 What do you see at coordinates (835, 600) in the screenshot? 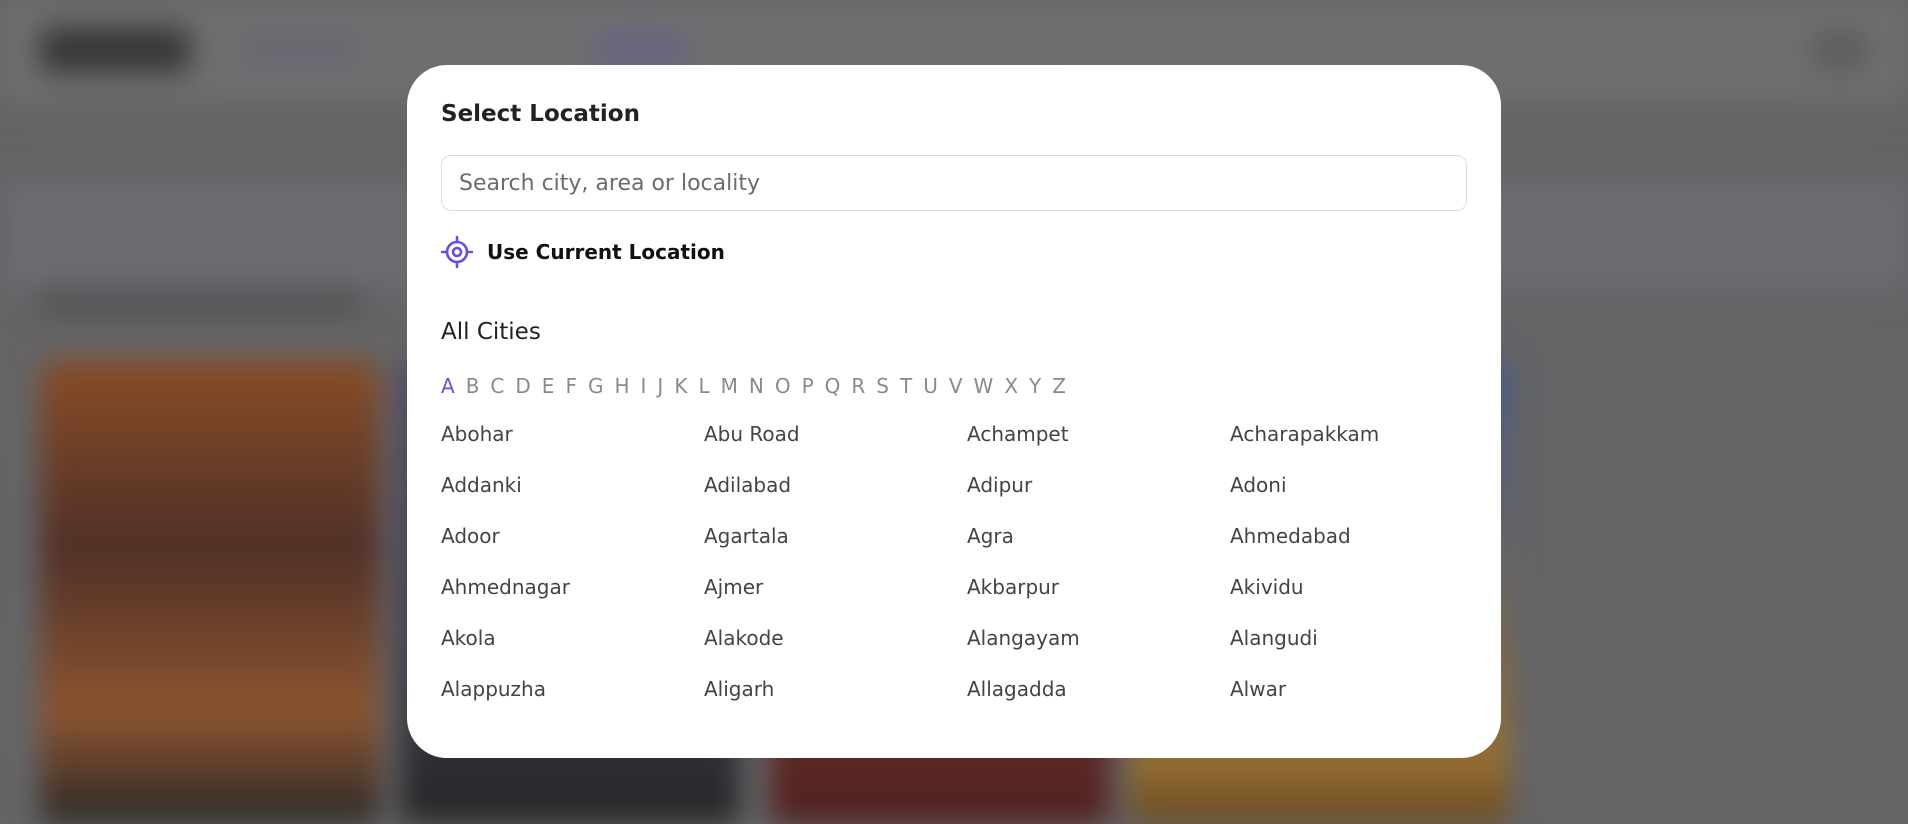
I see `city-item: Ajmer` at bounding box center [835, 600].